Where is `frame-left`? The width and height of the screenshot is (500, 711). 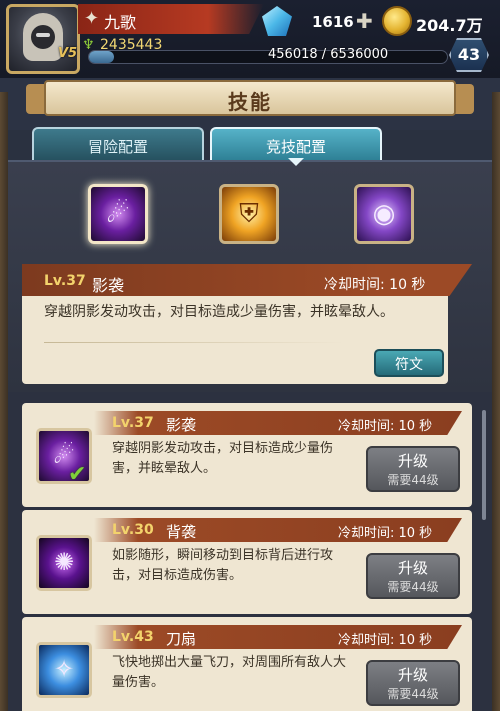 frame-left is located at coordinates (4, 401).